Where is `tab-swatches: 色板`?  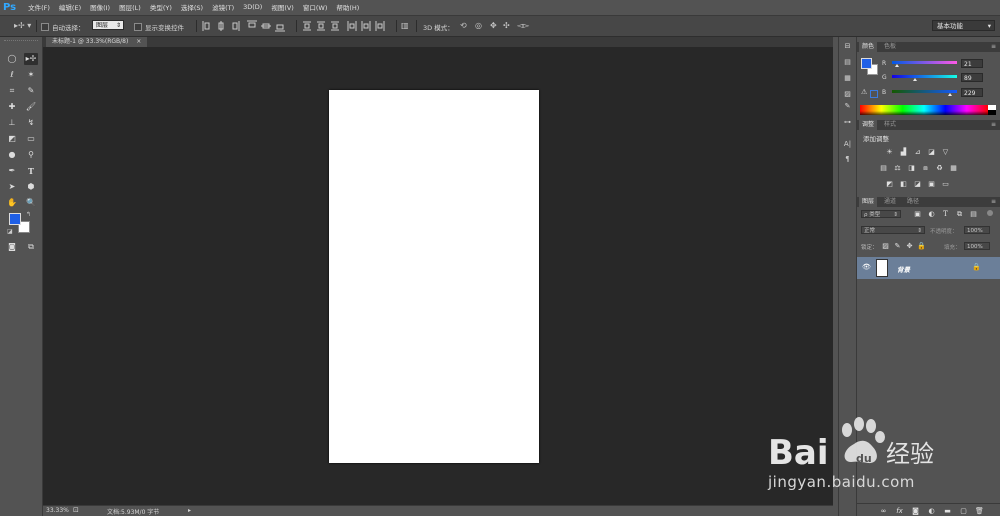 tab-swatches: 色板 is located at coordinates (890, 47).